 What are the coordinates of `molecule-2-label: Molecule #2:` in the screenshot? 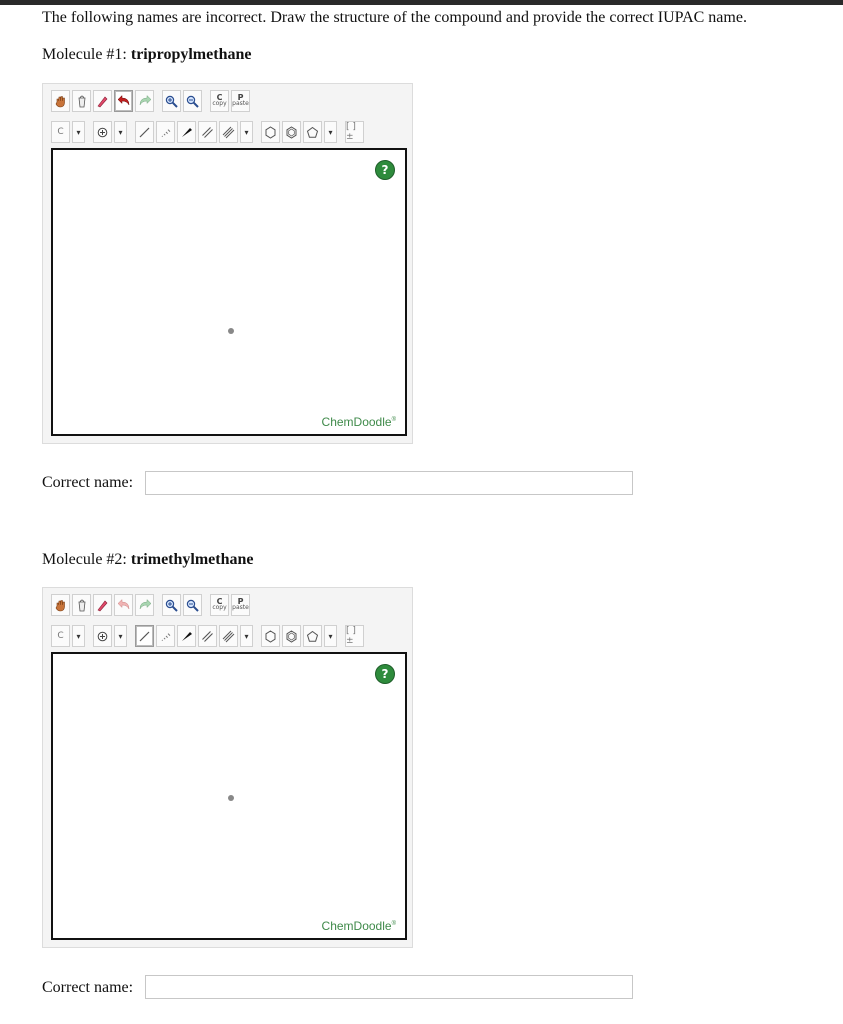 It's located at (84, 559).